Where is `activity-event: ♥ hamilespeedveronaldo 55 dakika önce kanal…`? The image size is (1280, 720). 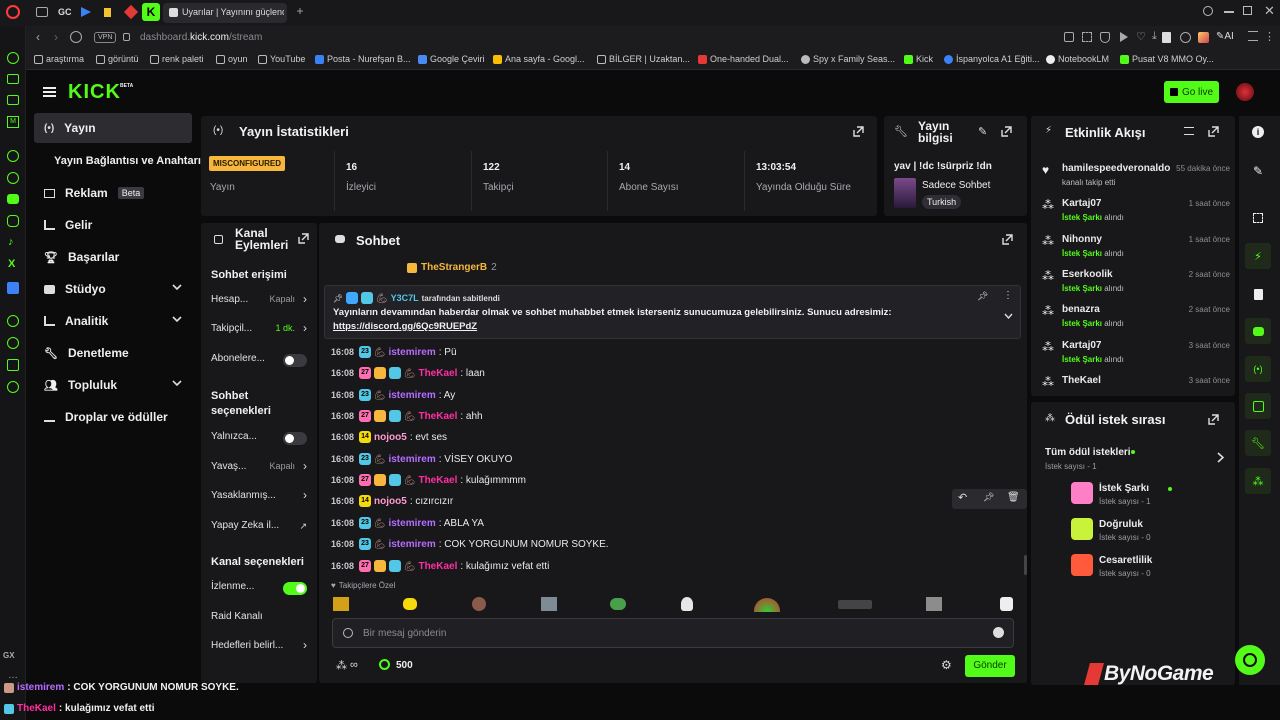
activity-event: ♥ hamilespeedveronaldo 55 dakika önce kanal… is located at coordinates (1135, 178).